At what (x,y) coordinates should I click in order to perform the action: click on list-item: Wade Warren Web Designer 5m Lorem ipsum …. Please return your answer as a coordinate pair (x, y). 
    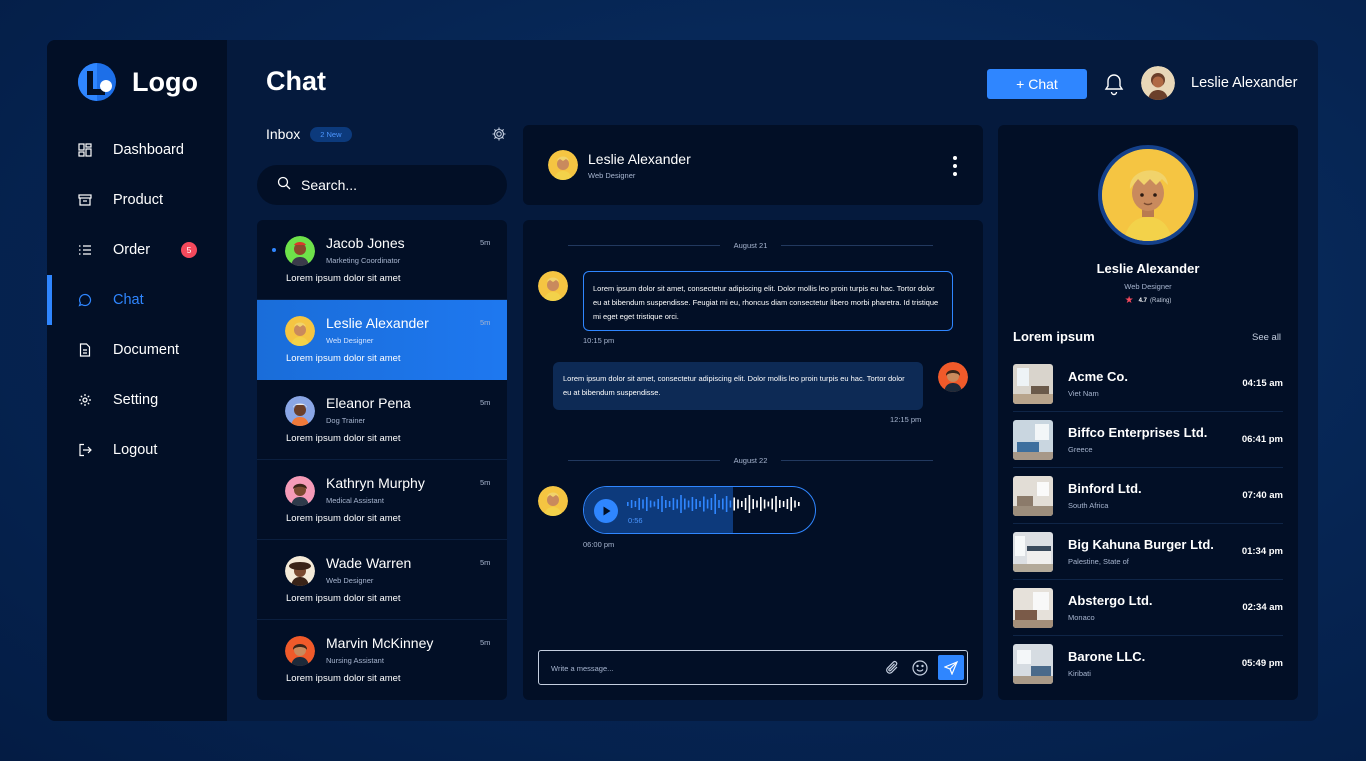
    Looking at the image, I should click on (382, 580).